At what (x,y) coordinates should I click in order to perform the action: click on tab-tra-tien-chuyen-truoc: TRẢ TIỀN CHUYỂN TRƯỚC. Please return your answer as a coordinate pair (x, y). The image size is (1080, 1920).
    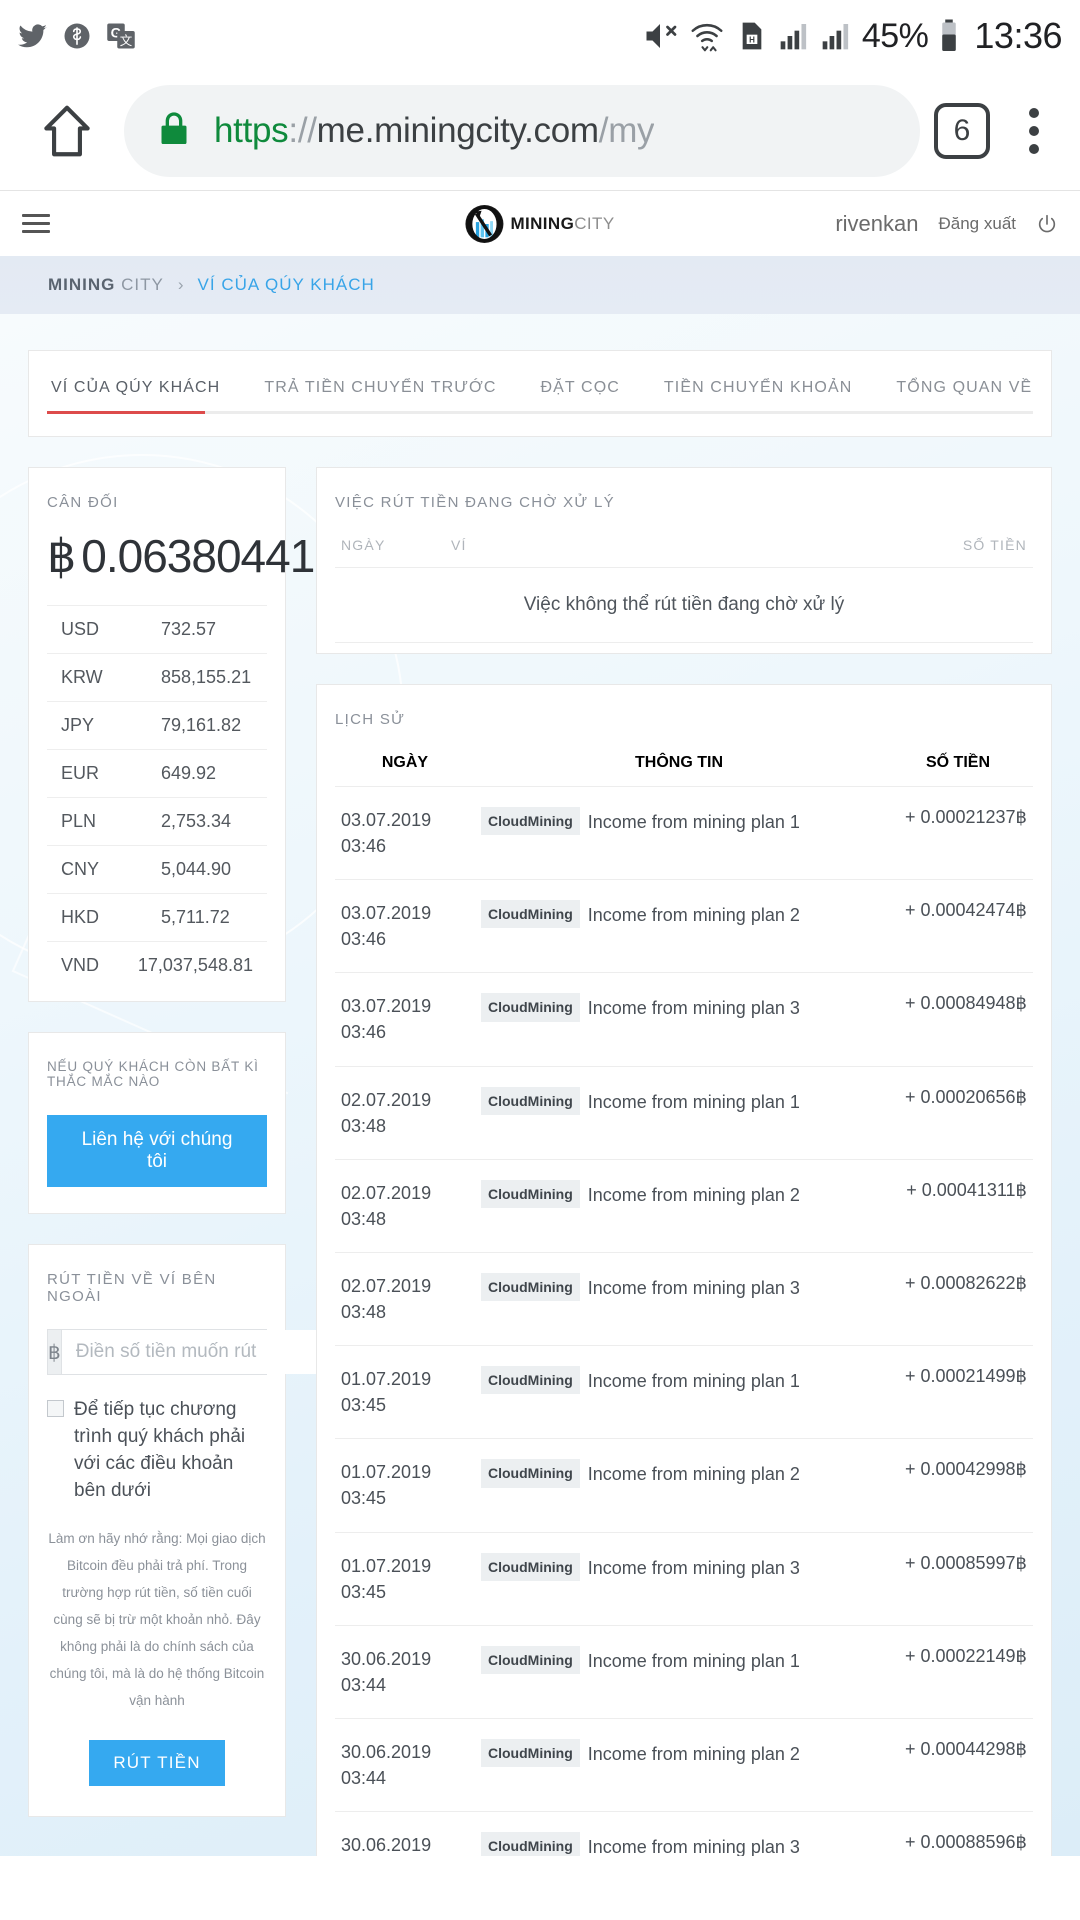
    Looking at the image, I should click on (380, 395).